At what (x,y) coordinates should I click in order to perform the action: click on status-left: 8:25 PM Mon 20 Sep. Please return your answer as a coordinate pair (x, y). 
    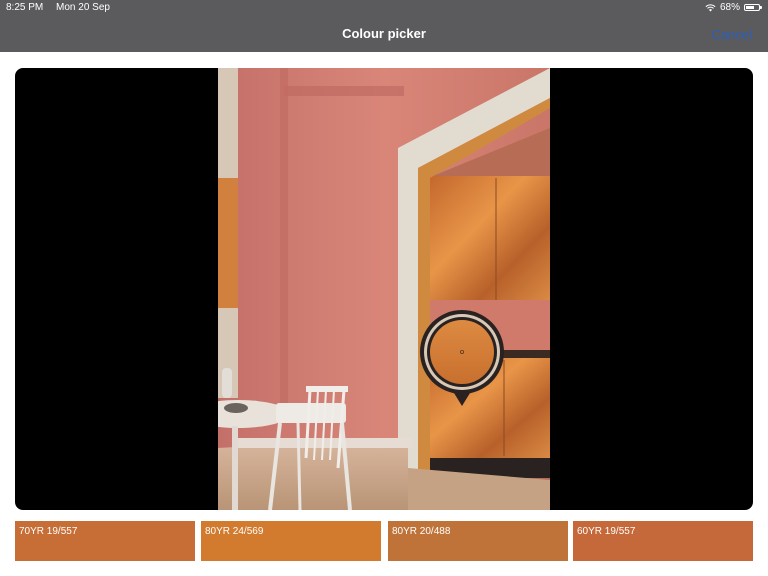
    Looking at the image, I should click on (63, 7).